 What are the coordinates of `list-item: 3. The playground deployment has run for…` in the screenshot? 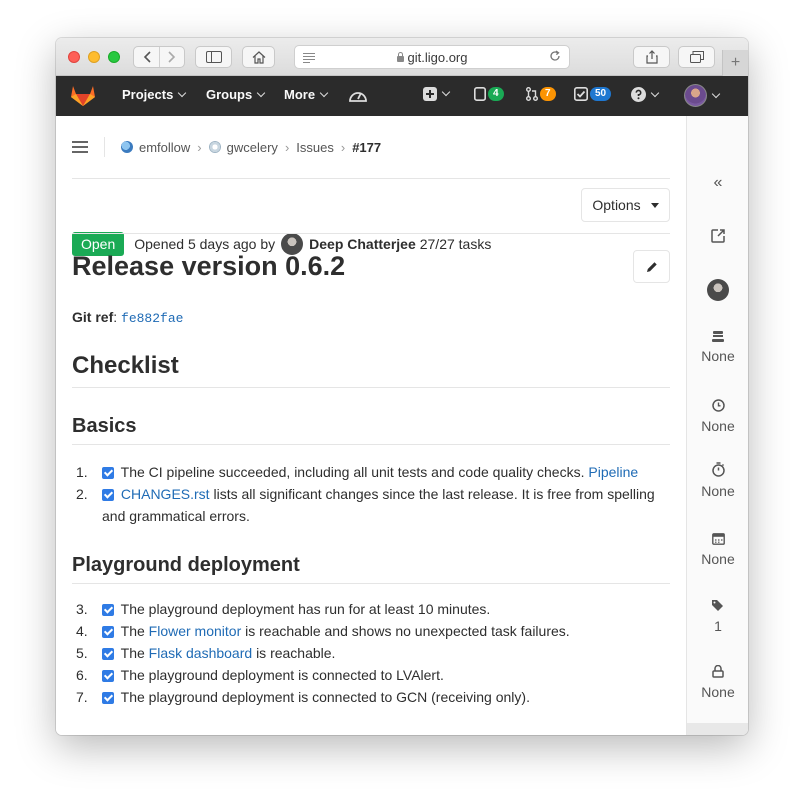 It's located at (376, 609).